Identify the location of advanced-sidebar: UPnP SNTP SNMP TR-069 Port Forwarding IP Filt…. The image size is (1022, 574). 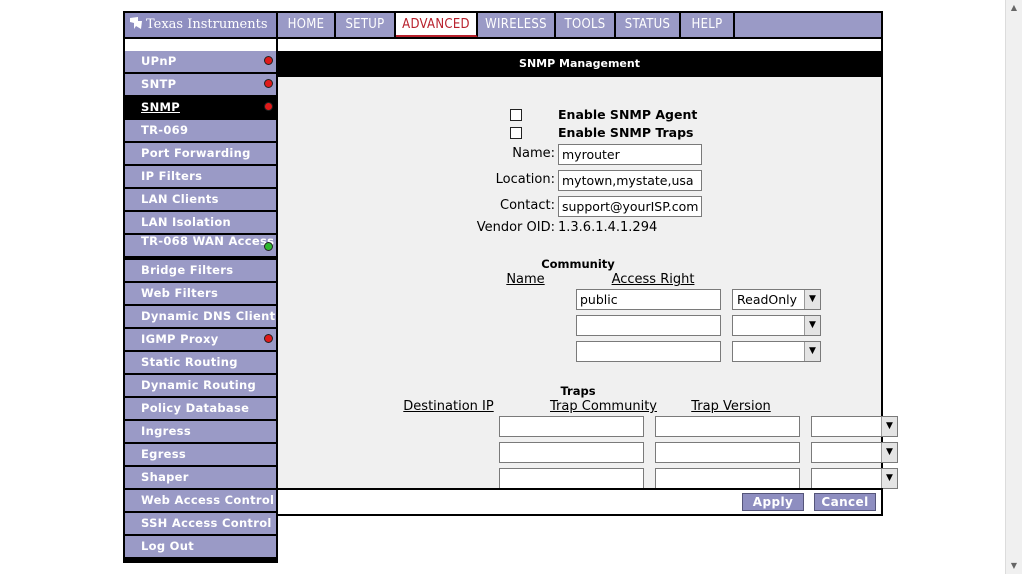
(200, 301).